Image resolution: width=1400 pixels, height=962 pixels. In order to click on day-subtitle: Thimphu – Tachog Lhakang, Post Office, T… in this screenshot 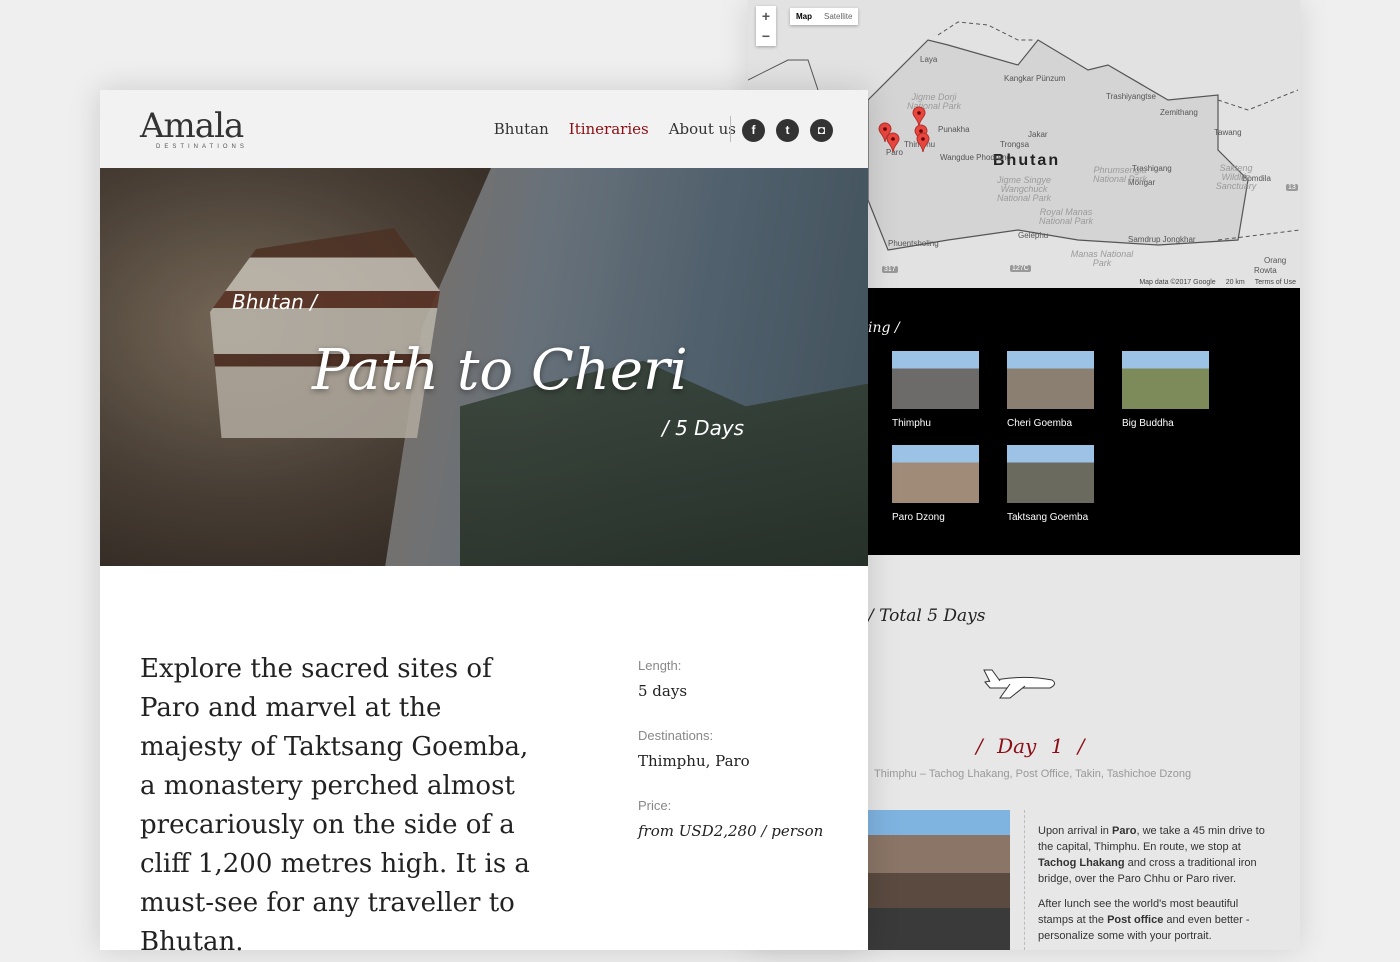, I will do `click(1033, 774)`.